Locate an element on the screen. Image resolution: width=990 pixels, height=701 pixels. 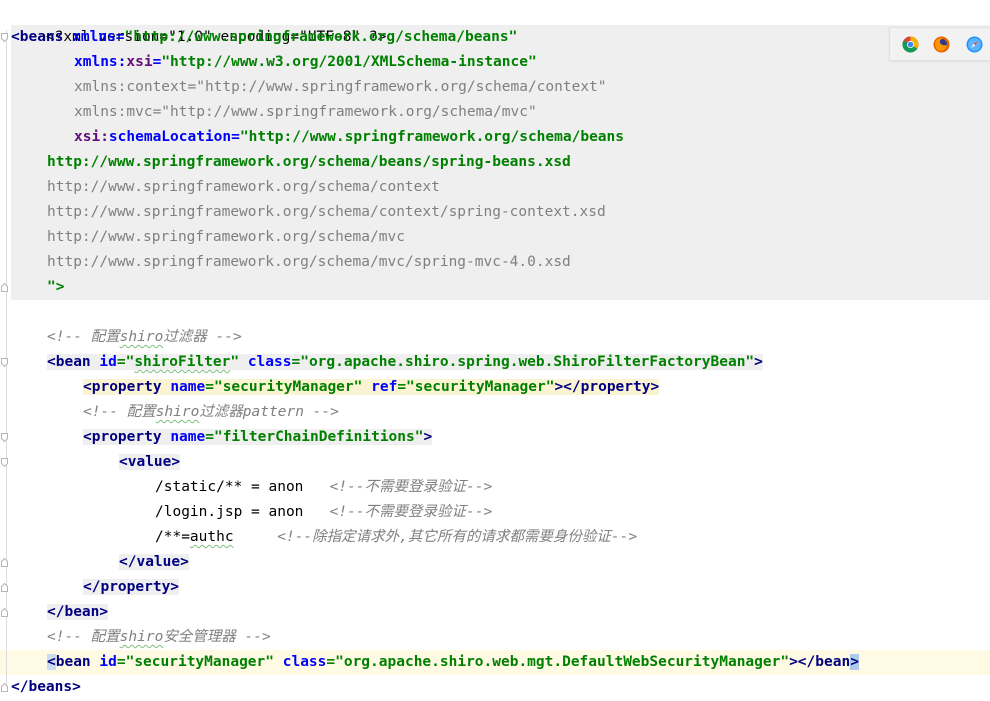
xml-comment: 安全管理器 --> is located at coordinates (217, 637).